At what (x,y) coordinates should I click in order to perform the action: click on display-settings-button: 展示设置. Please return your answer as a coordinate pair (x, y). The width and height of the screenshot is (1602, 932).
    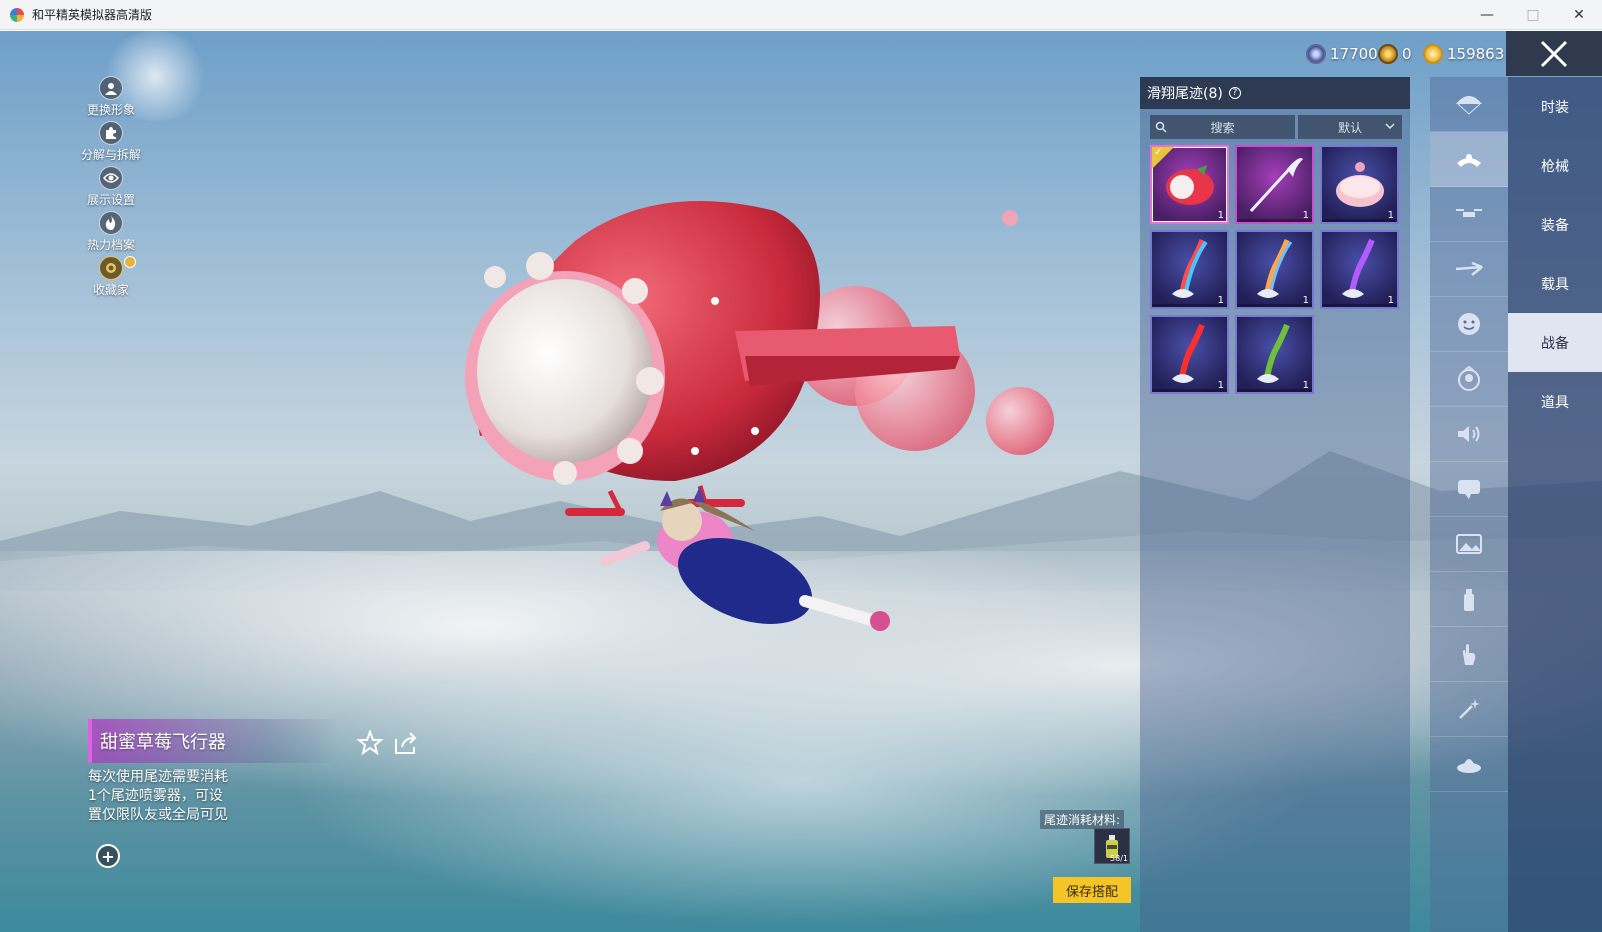
    Looking at the image, I should click on (111, 188).